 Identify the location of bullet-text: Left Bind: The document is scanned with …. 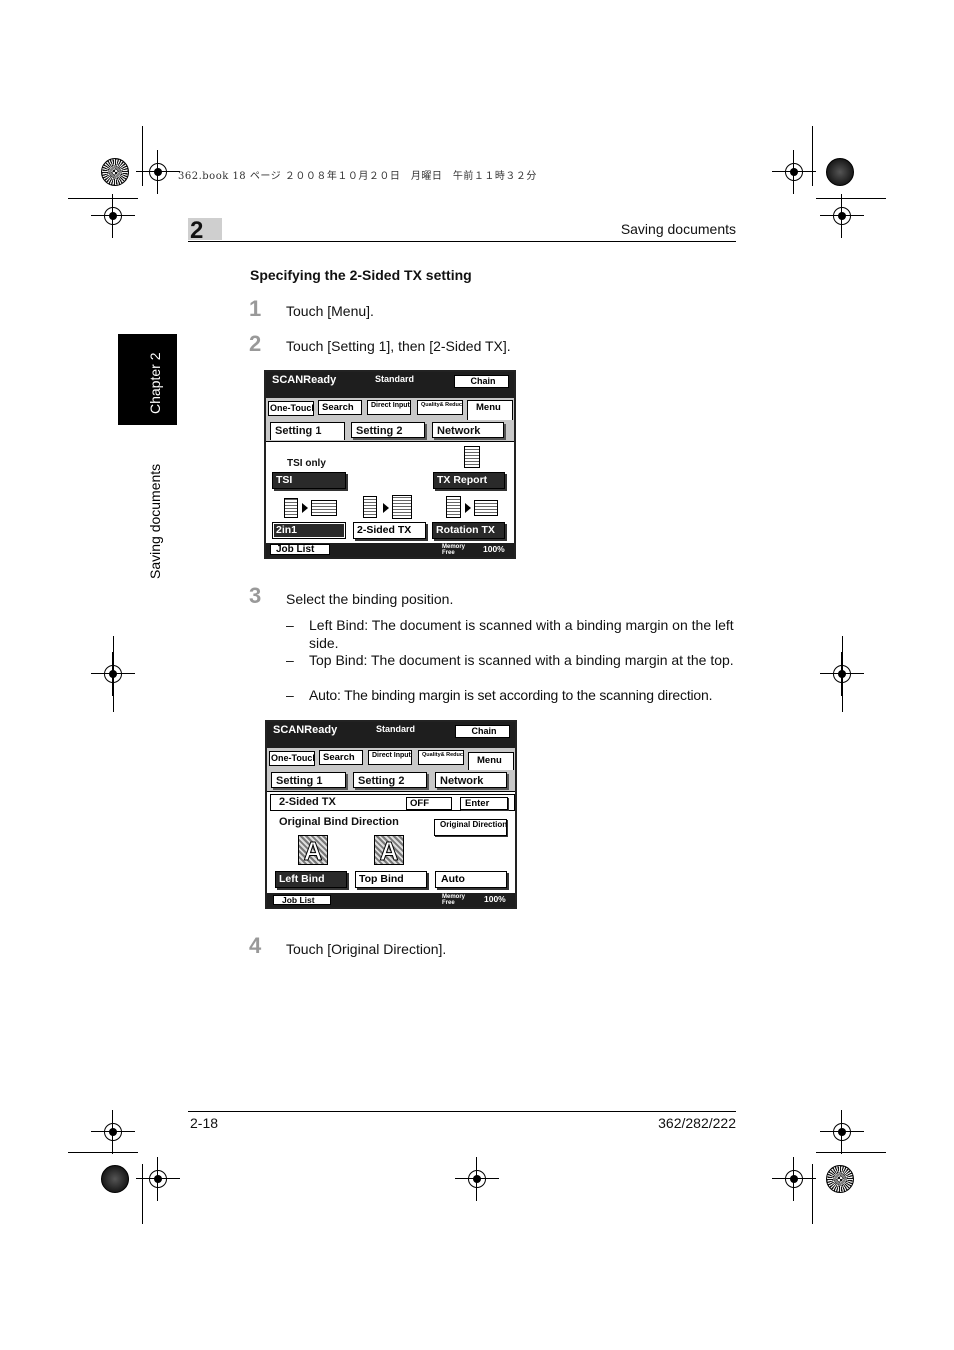
(521, 634).